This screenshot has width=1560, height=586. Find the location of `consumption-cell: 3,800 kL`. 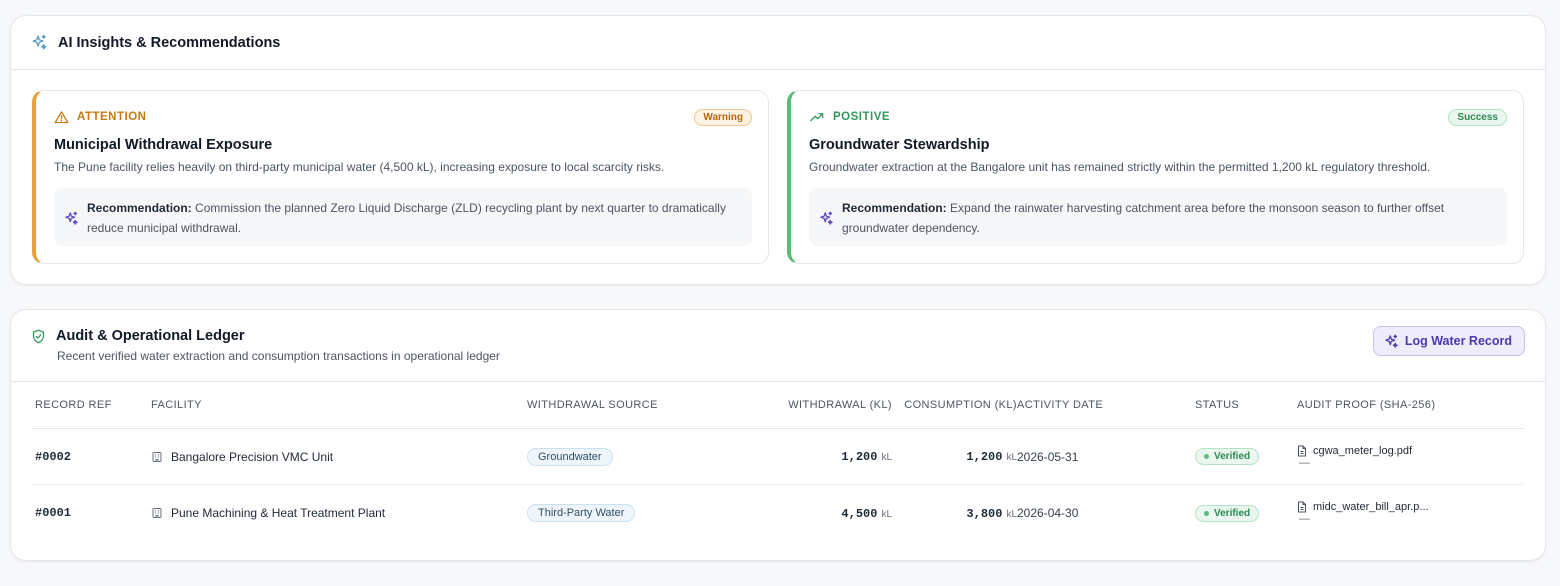

consumption-cell: 3,800 kL is located at coordinates (954, 513).